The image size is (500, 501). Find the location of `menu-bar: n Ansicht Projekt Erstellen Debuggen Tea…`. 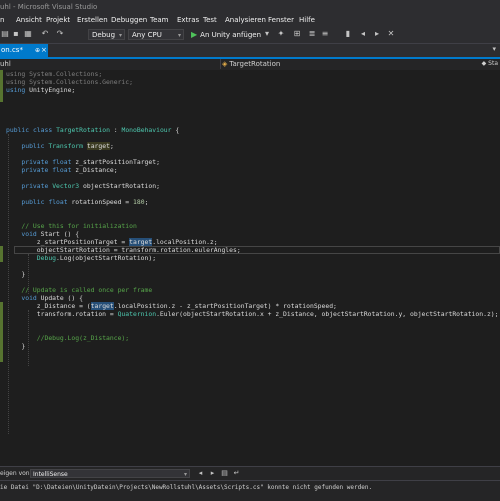

menu-bar: n Ansicht Projekt Erstellen Debuggen Tea… is located at coordinates (250, 20).